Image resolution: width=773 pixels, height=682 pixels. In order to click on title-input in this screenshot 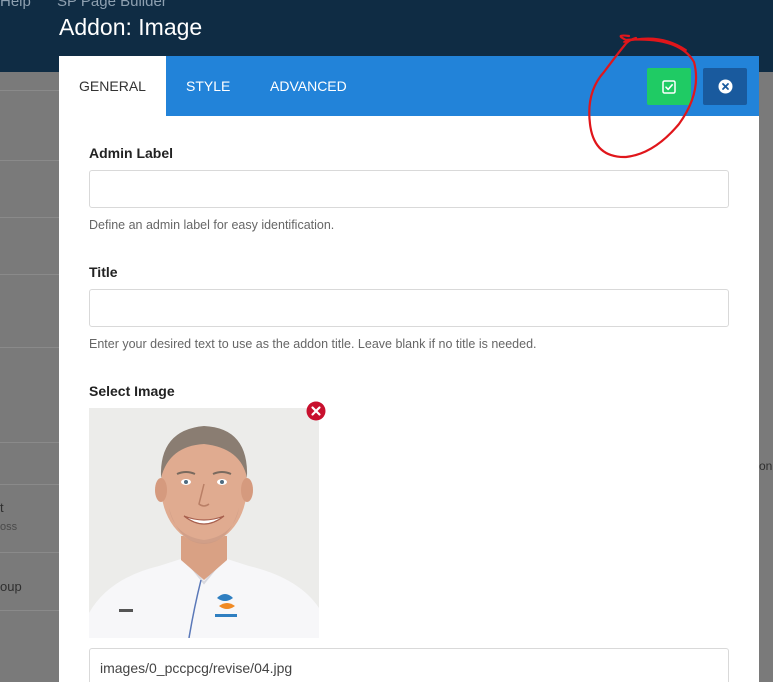, I will do `click(409, 308)`.